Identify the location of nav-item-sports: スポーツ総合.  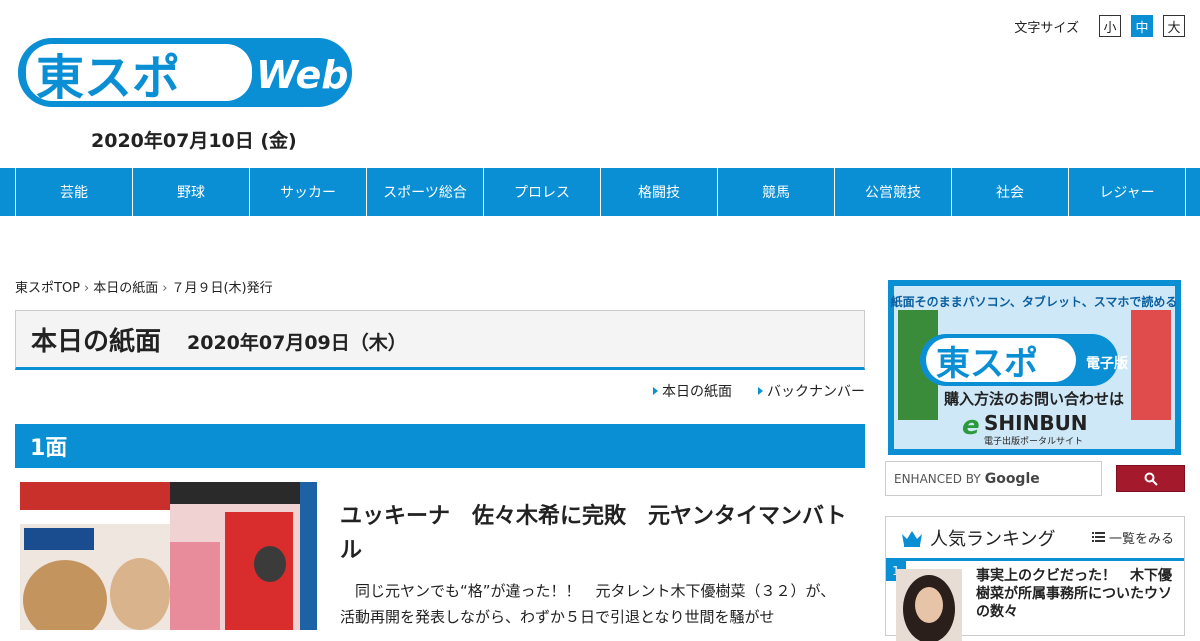
(425, 192).